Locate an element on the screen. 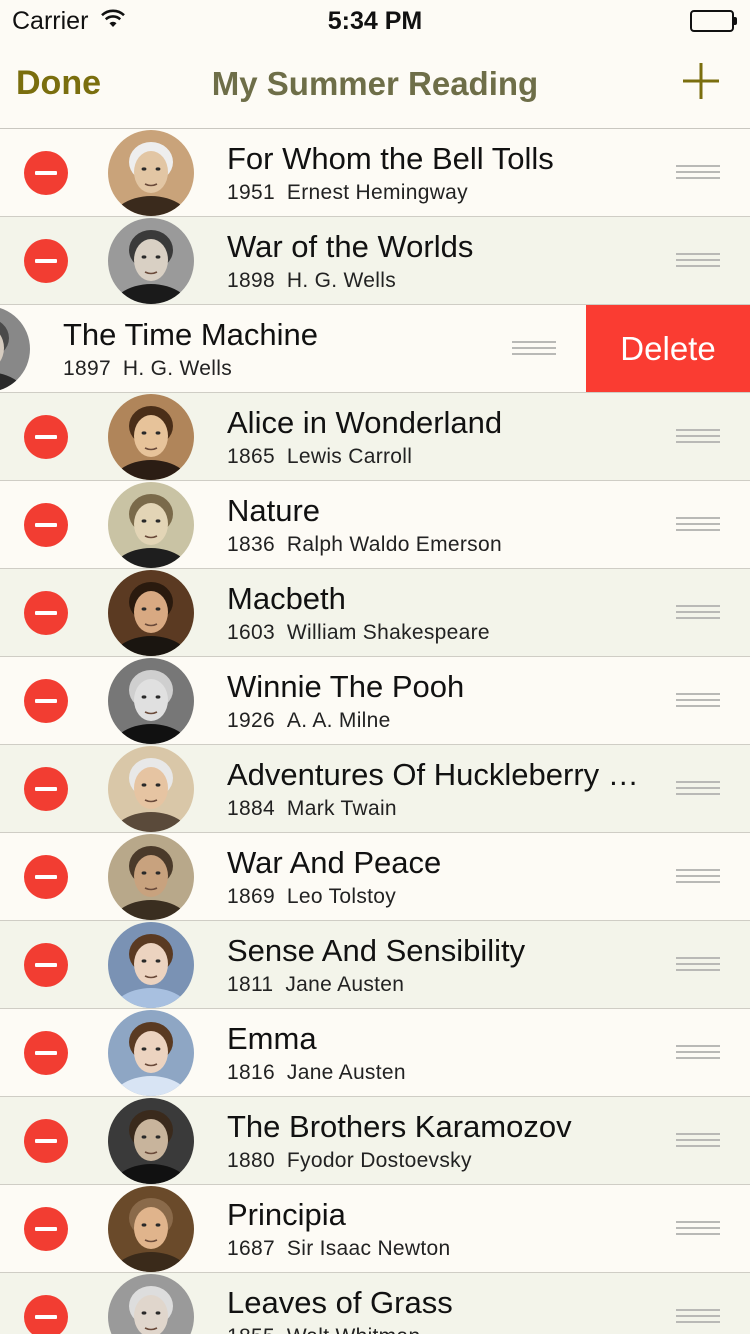 The width and height of the screenshot is (750, 1334). row-content: The Time Machine 1897 H. G. Wells is located at coordinates (293, 348).